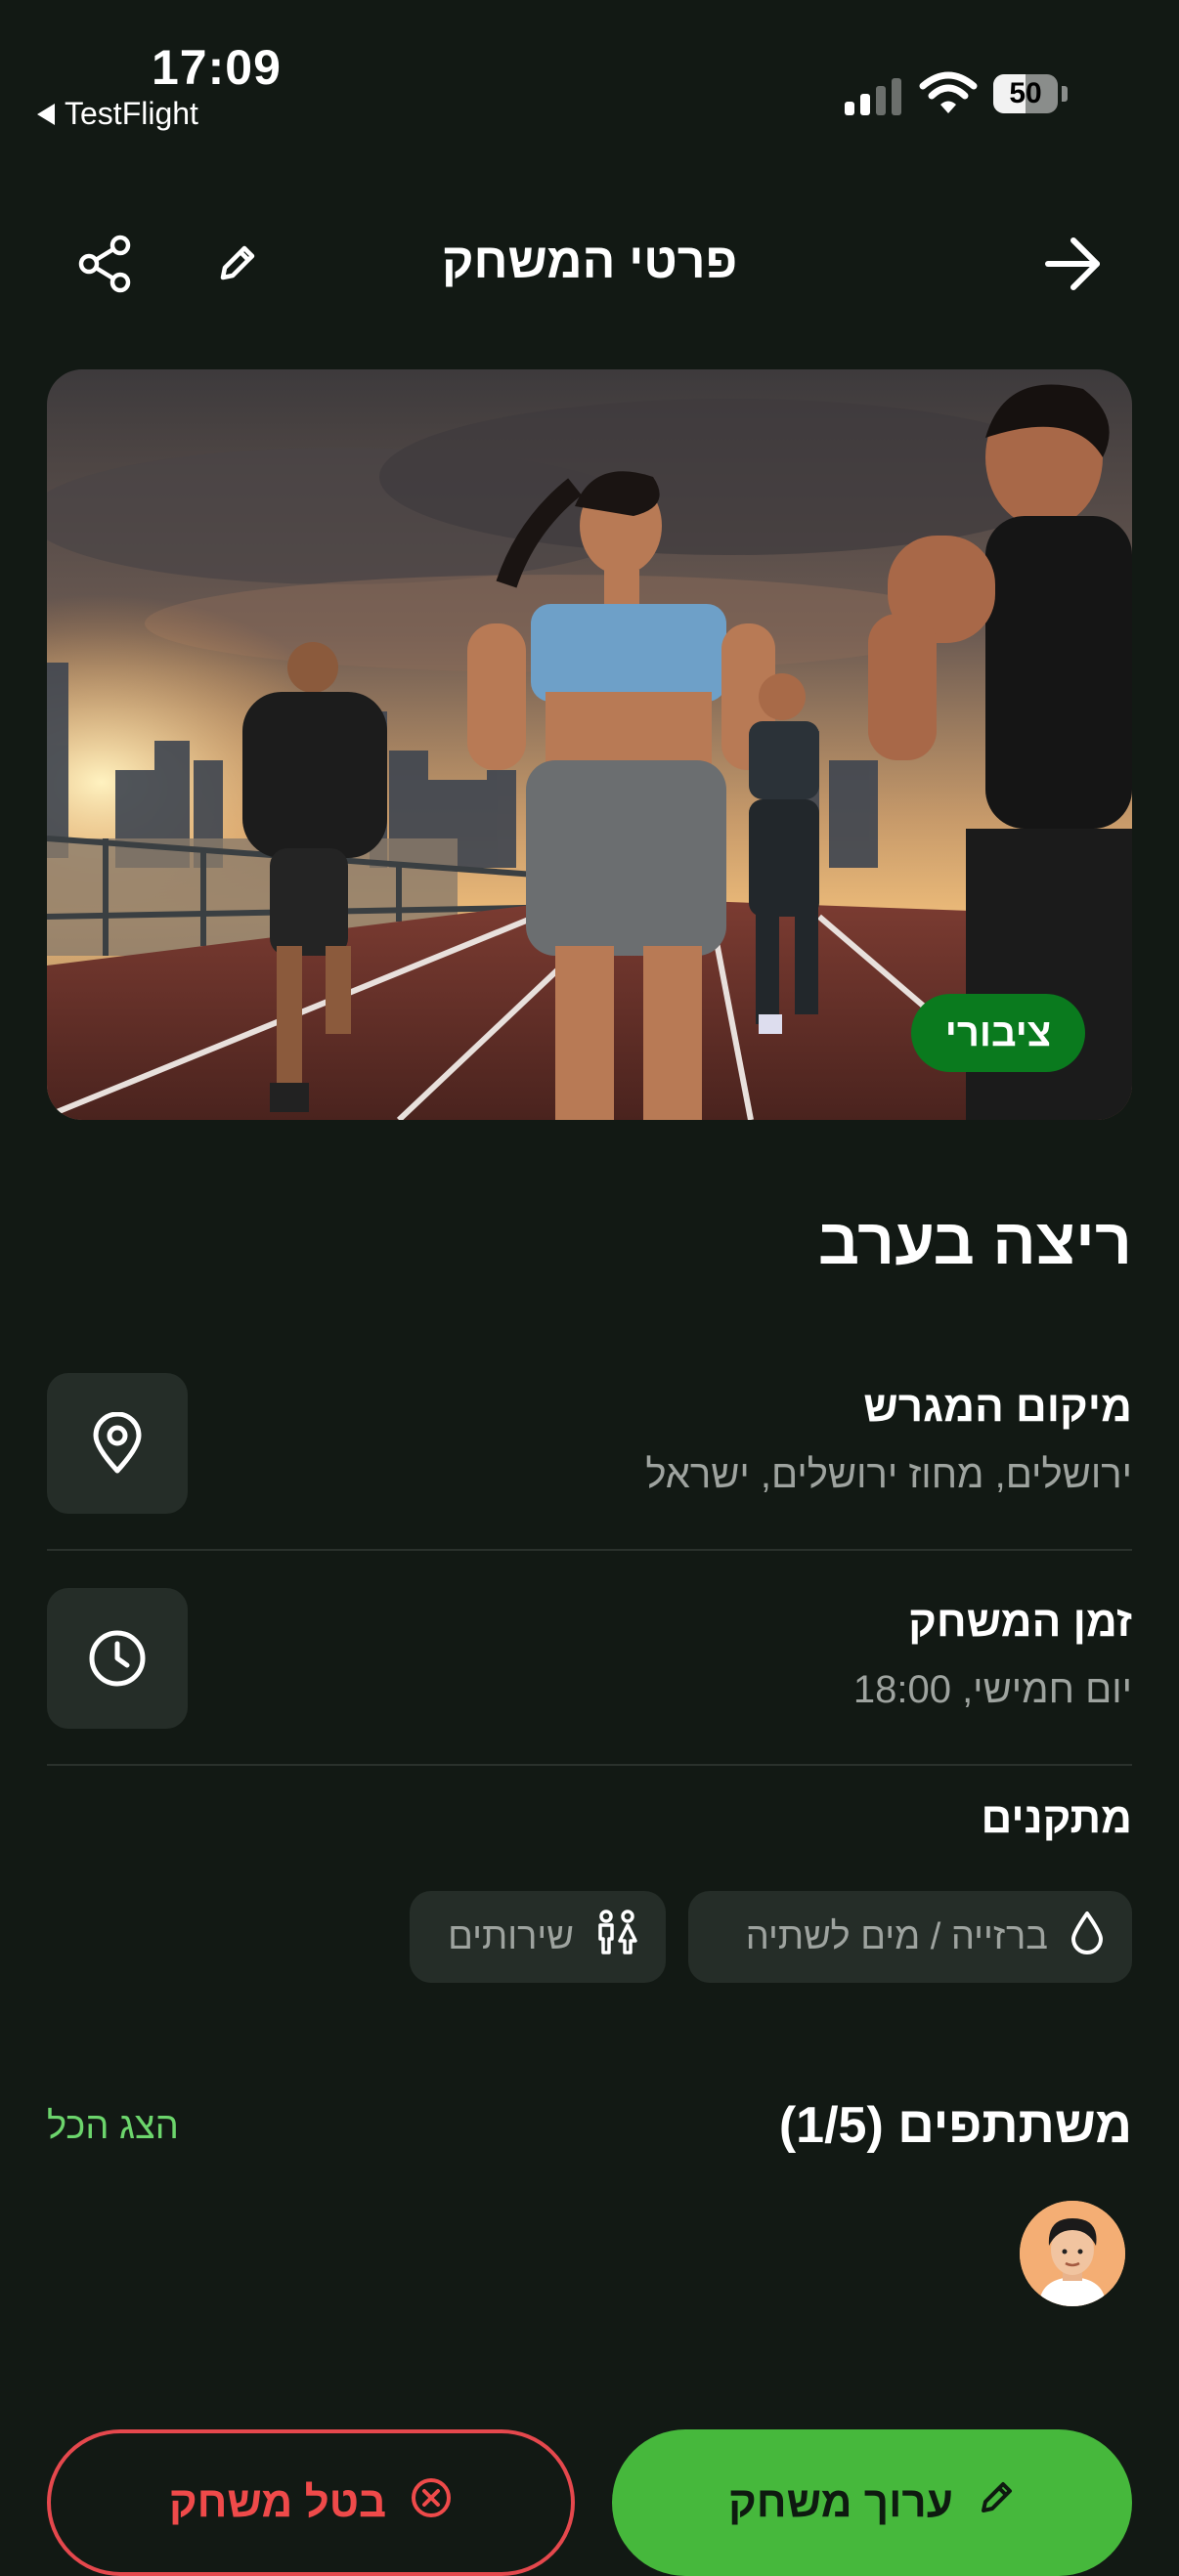 This screenshot has height=2576, width=1179. Describe the element at coordinates (996, 2503) in the screenshot. I see `pencil-icon` at that location.